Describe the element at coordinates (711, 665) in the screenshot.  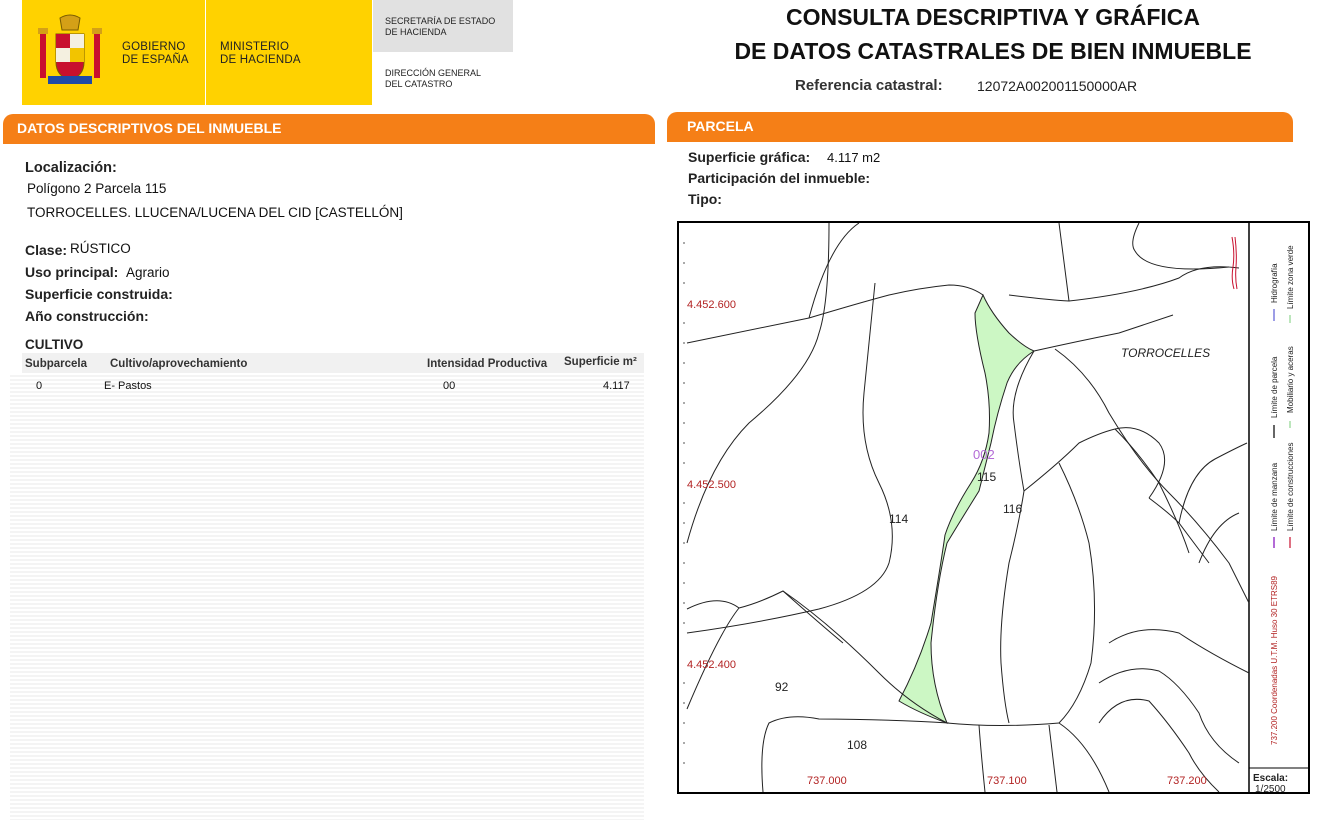
I see `coord-y-400: 4.452.400` at that location.